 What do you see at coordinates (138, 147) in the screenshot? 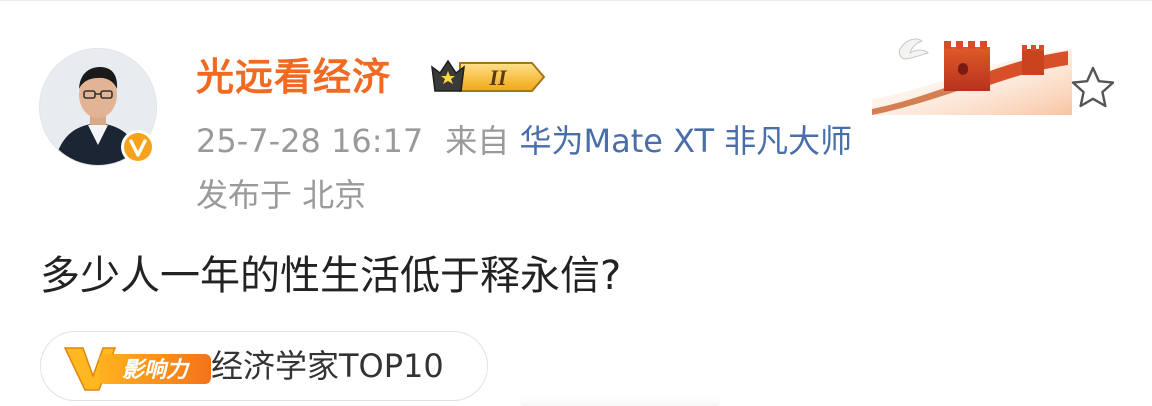
I see `verified-v-icon` at bounding box center [138, 147].